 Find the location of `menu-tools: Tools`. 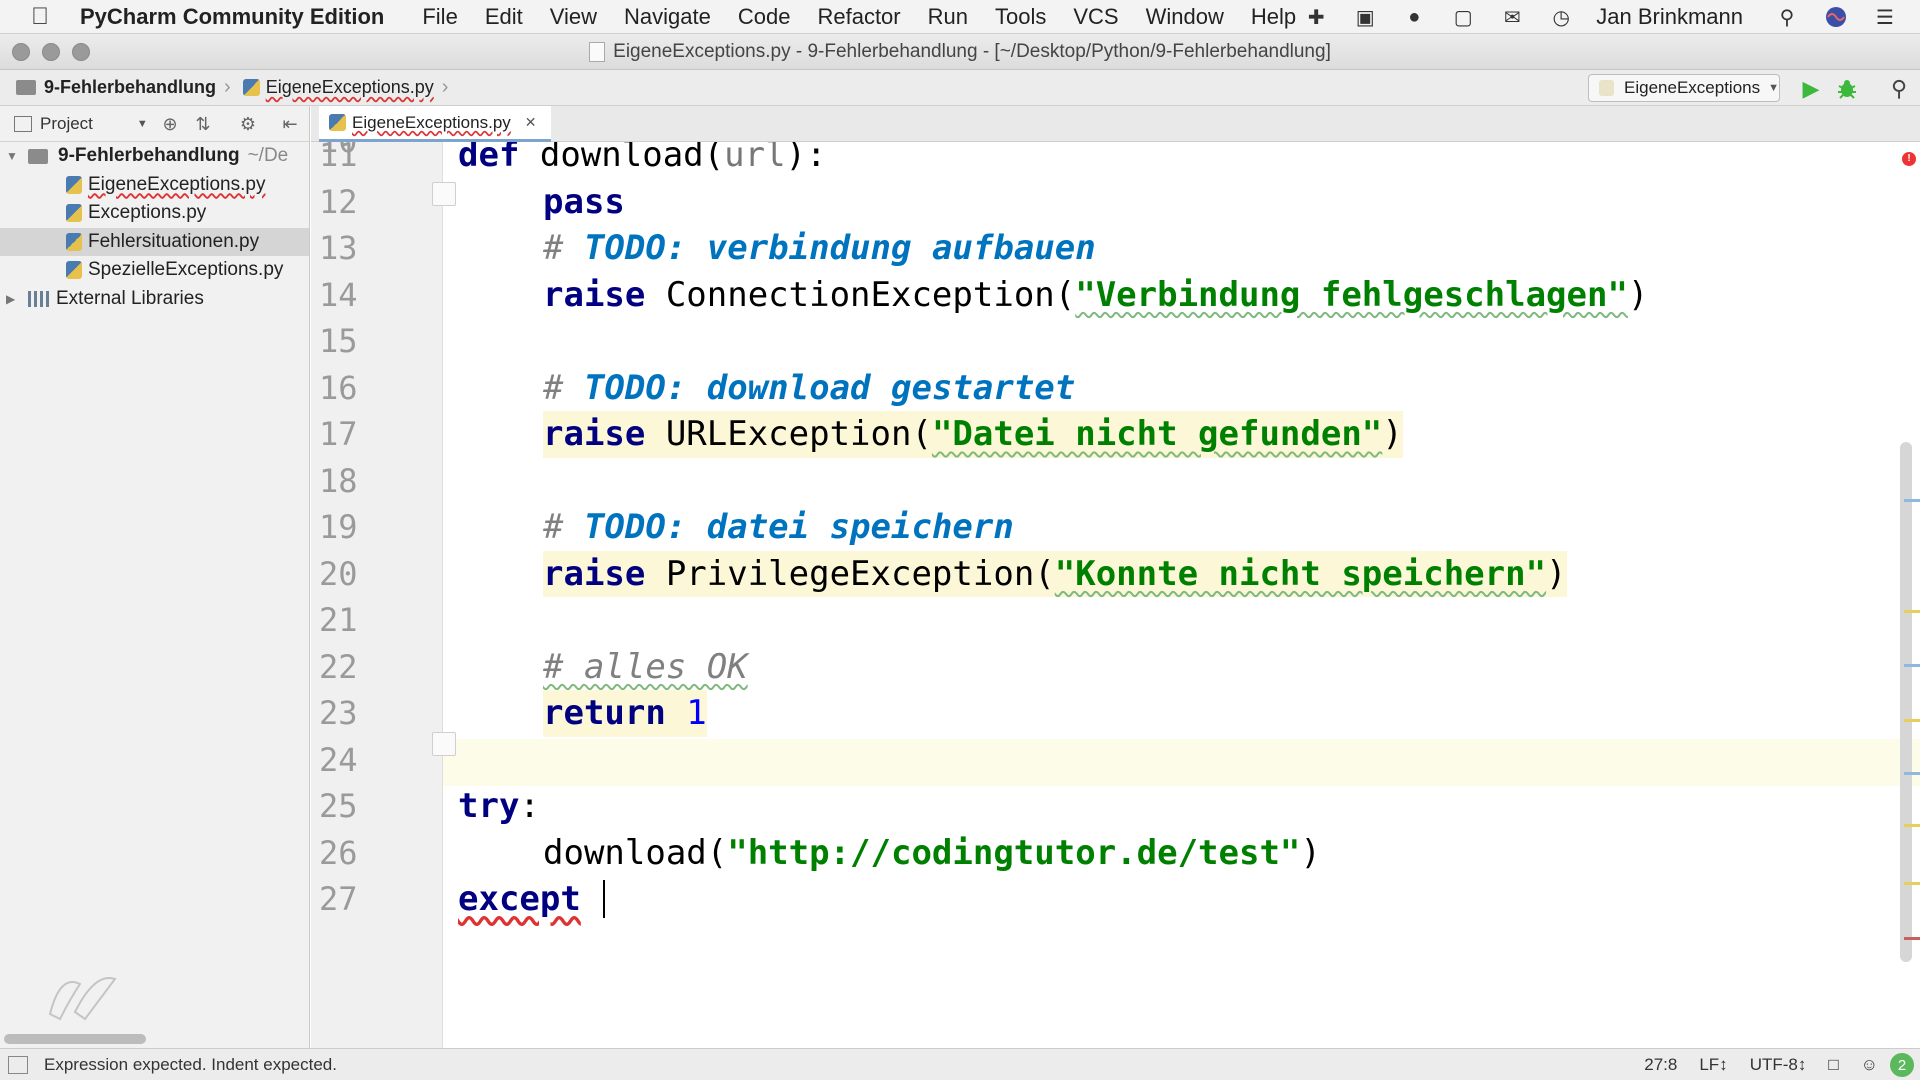

menu-tools: Tools is located at coordinates (1020, 17).